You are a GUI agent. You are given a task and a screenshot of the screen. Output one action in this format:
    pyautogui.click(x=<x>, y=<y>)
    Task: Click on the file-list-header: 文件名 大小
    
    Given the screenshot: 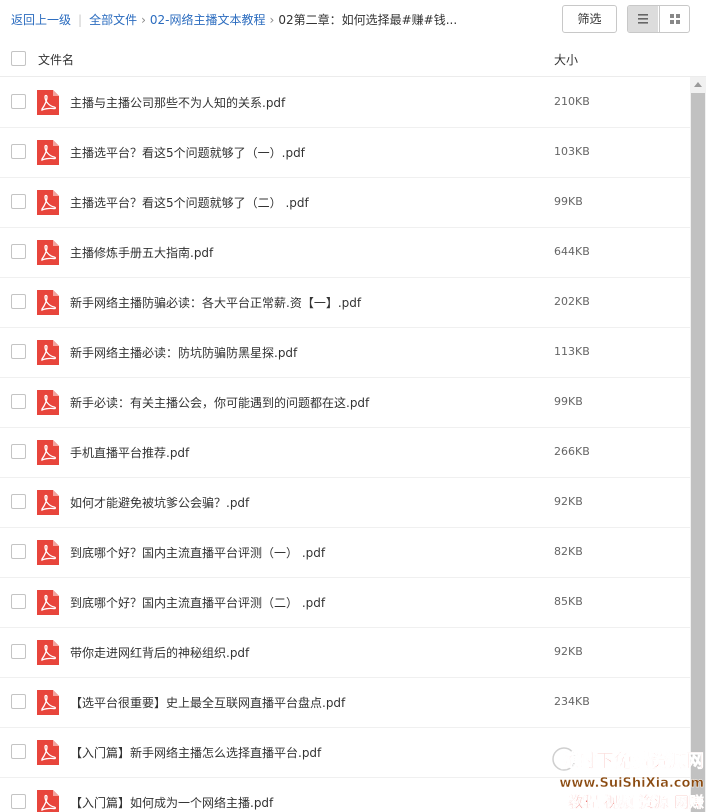 What is the action you would take?
    pyautogui.click(x=353, y=58)
    